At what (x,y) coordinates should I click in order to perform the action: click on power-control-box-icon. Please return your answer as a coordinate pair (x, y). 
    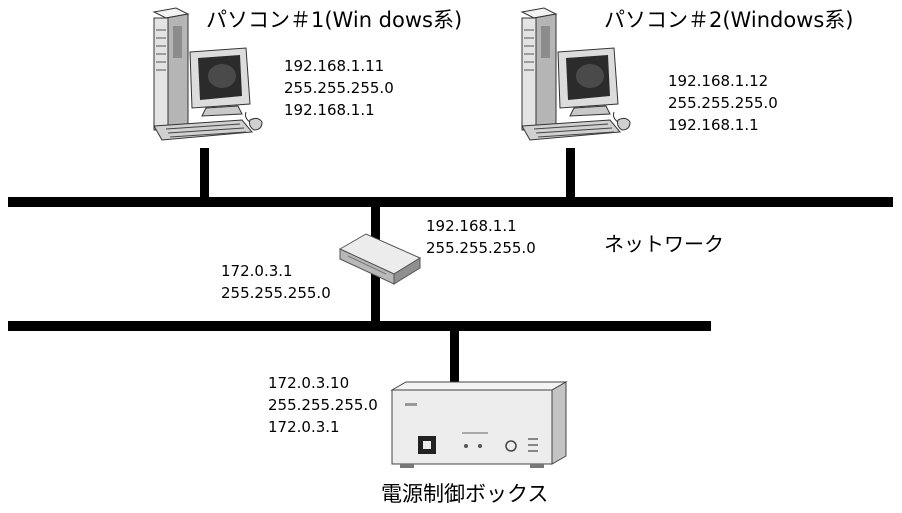
    Looking at the image, I should click on (479, 424).